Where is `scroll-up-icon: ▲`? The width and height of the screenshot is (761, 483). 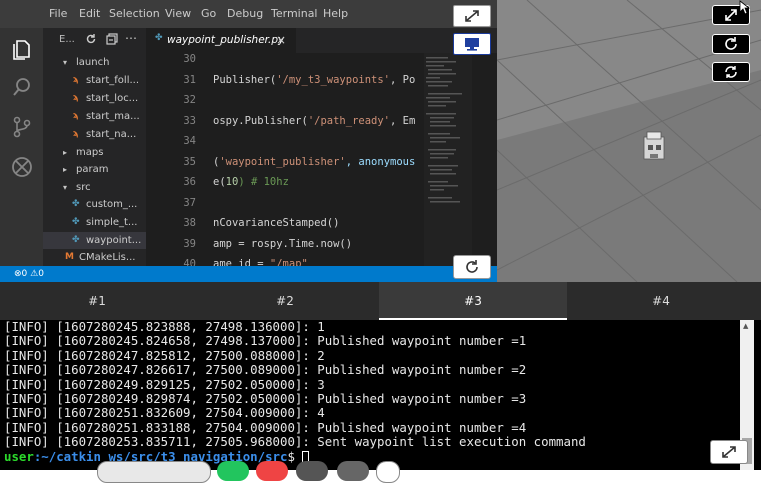
scroll-up-icon: ▲ is located at coordinates (745, 326).